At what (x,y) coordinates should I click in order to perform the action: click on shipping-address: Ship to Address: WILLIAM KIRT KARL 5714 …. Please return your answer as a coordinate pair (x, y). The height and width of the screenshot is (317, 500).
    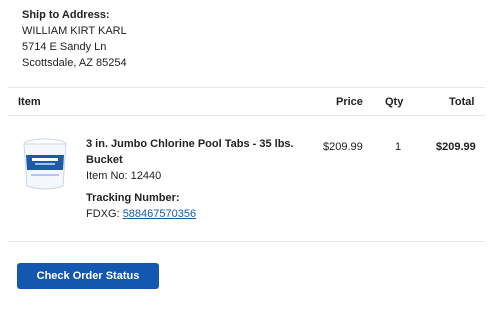
    Looking at the image, I should click on (74, 39).